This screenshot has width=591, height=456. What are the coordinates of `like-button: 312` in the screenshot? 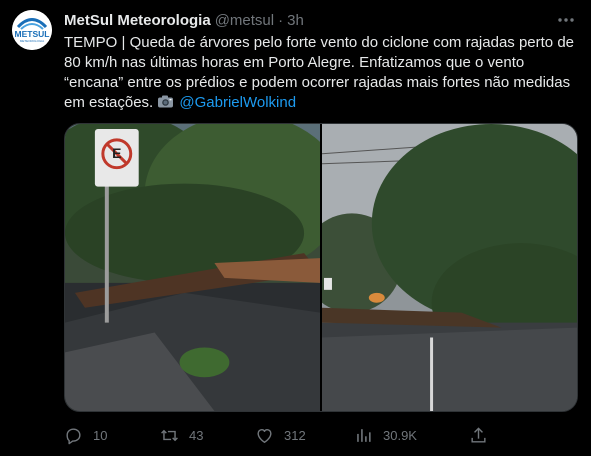 It's located at (280, 435).